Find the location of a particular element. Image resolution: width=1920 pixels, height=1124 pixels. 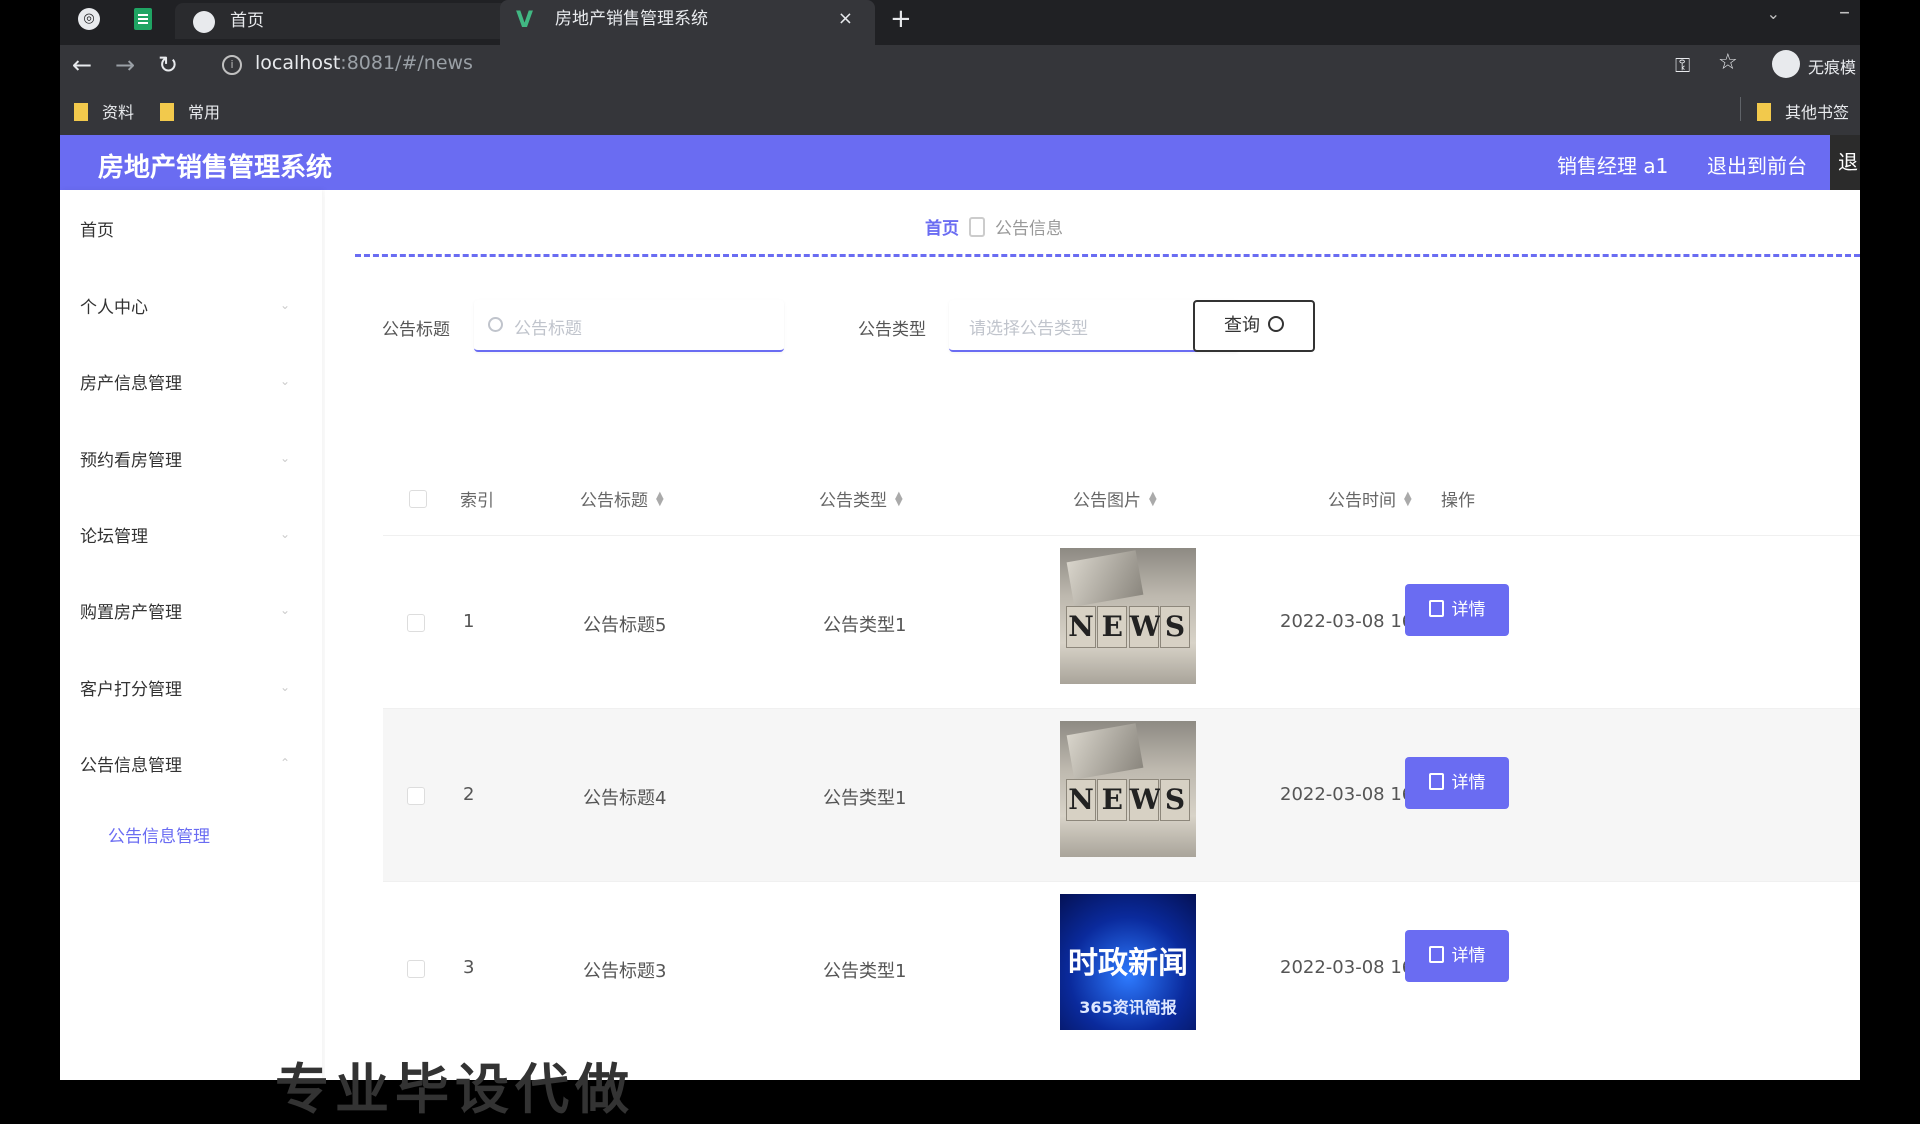

breadcrumb: 首页 公告信息 is located at coordinates (994, 226).